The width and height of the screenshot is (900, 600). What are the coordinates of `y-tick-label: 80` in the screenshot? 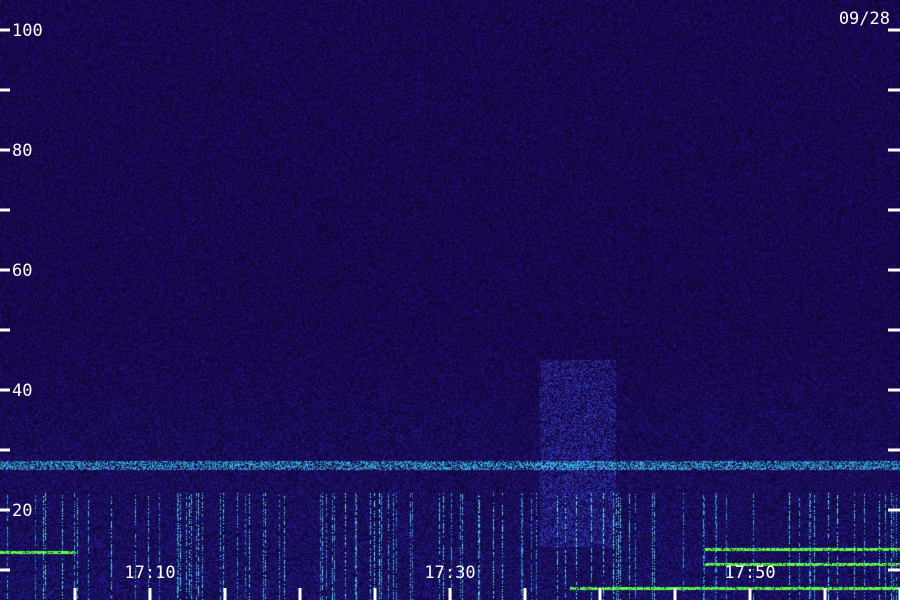 It's located at (22, 151).